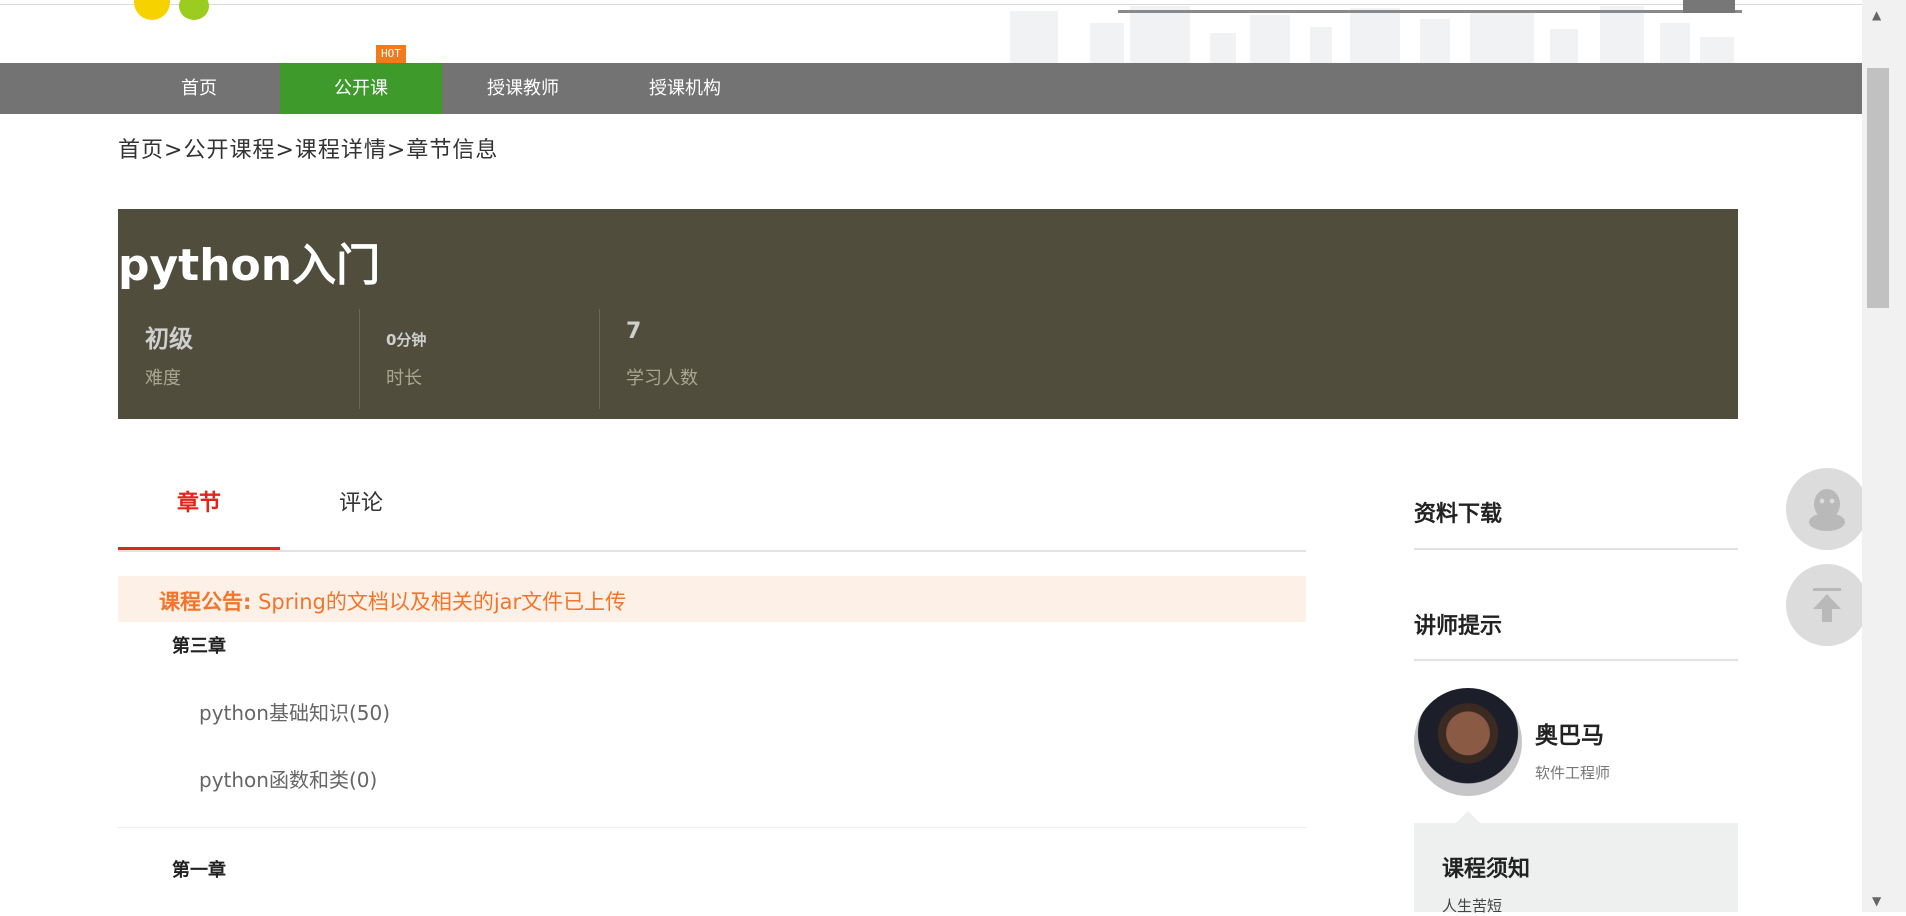  I want to click on notice-label: 课程公告:, so click(205, 602).